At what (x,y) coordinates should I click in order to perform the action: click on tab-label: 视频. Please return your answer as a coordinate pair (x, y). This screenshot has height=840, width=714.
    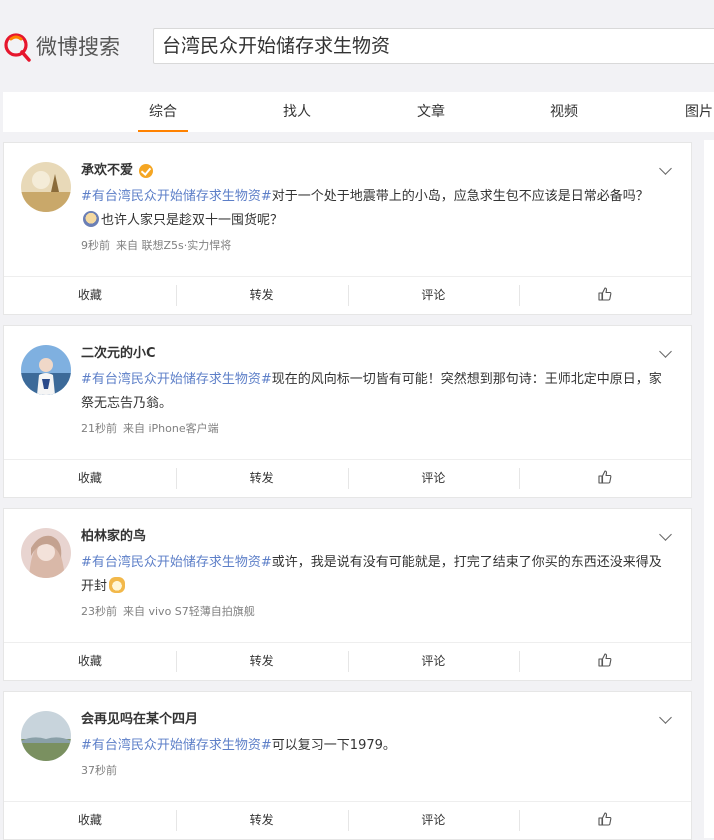
    Looking at the image, I should click on (564, 112).